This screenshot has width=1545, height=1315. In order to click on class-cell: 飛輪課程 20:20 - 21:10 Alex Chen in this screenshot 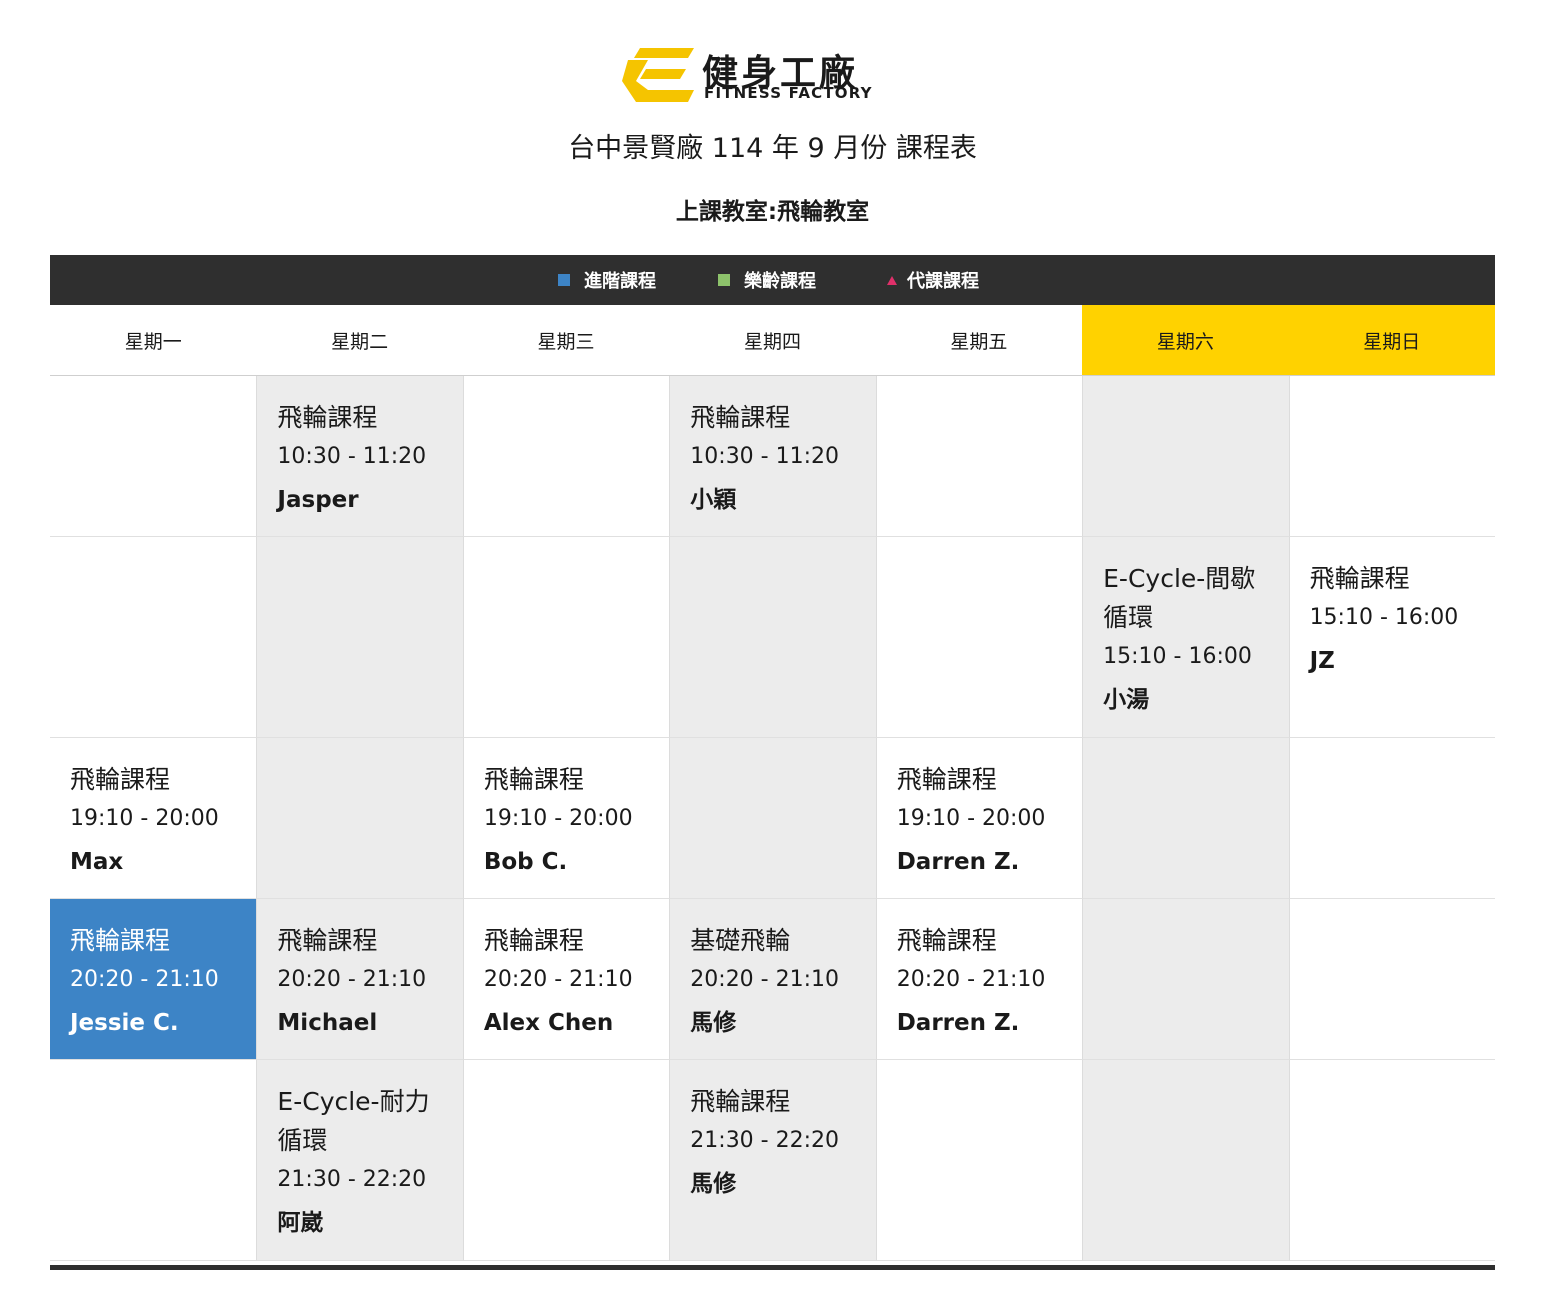, I will do `click(566, 979)`.